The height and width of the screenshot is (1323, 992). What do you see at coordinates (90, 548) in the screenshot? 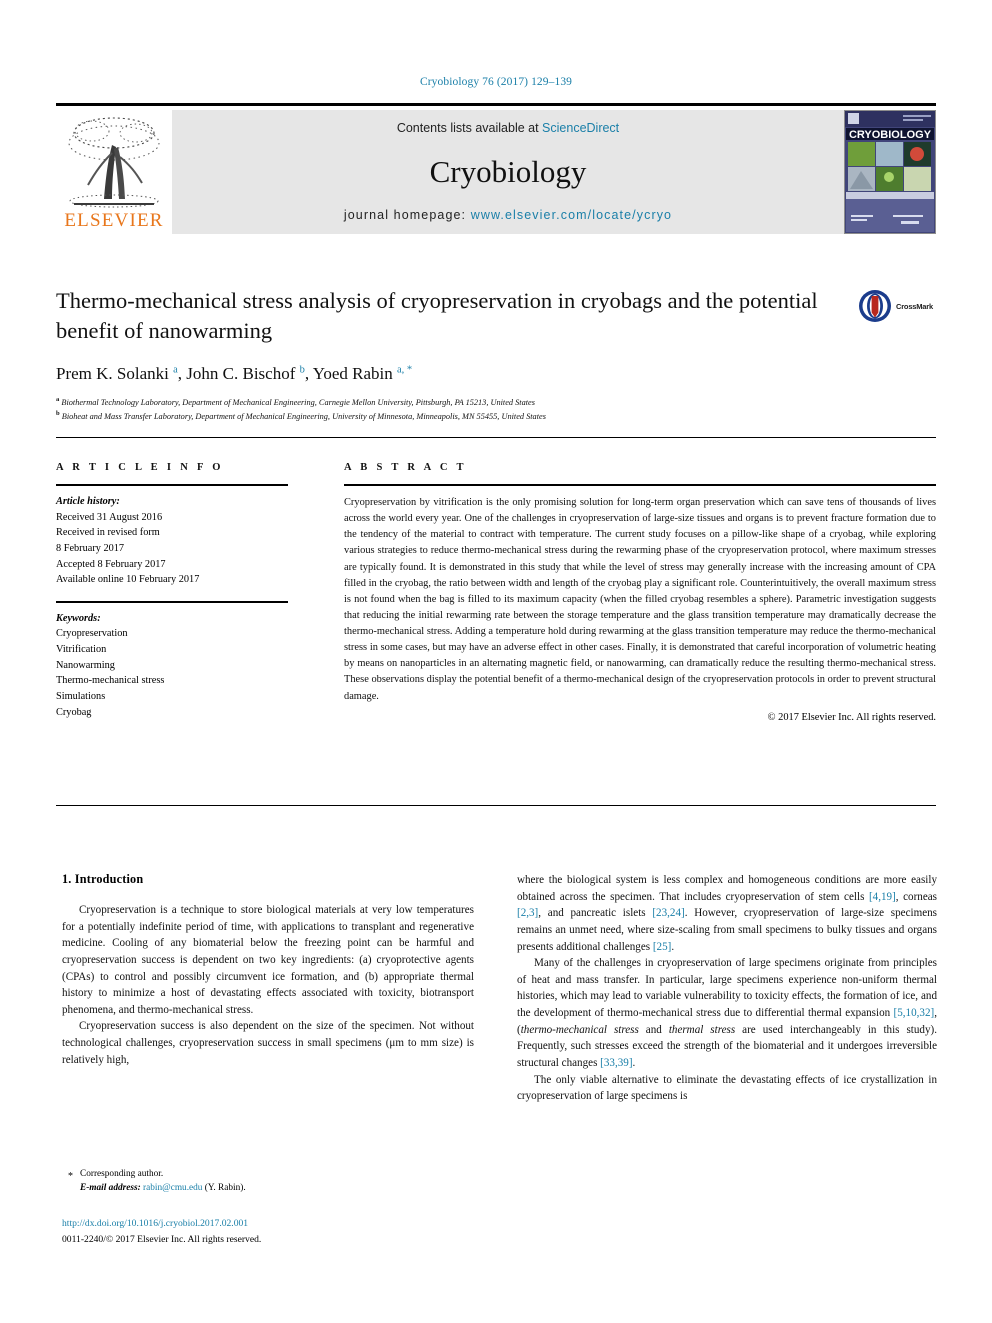
I see `history-item: 8 February 2017` at bounding box center [90, 548].